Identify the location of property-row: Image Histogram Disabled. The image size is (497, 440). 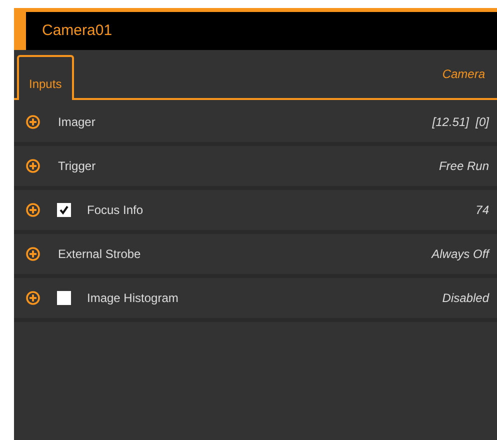
(255, 300).